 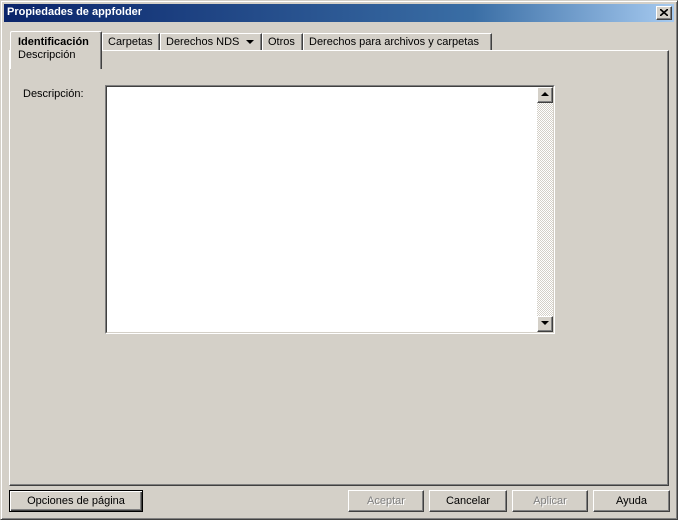 I want to click on close-button, so click(x=664, y=13).